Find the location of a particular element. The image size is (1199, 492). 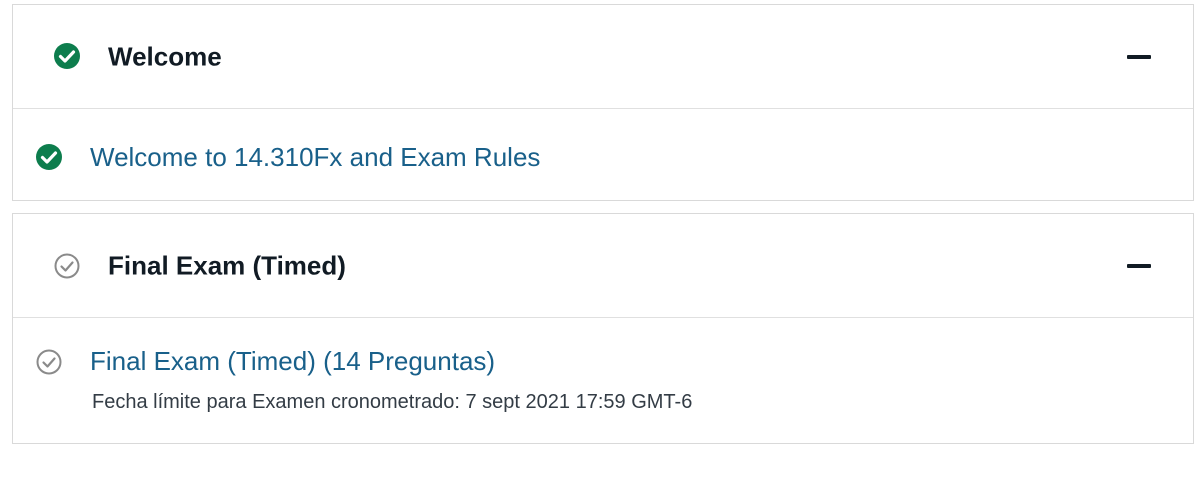

unit-link: Welcome to 14.310Fx and Exam Rules is located at coordinates (315, 157).